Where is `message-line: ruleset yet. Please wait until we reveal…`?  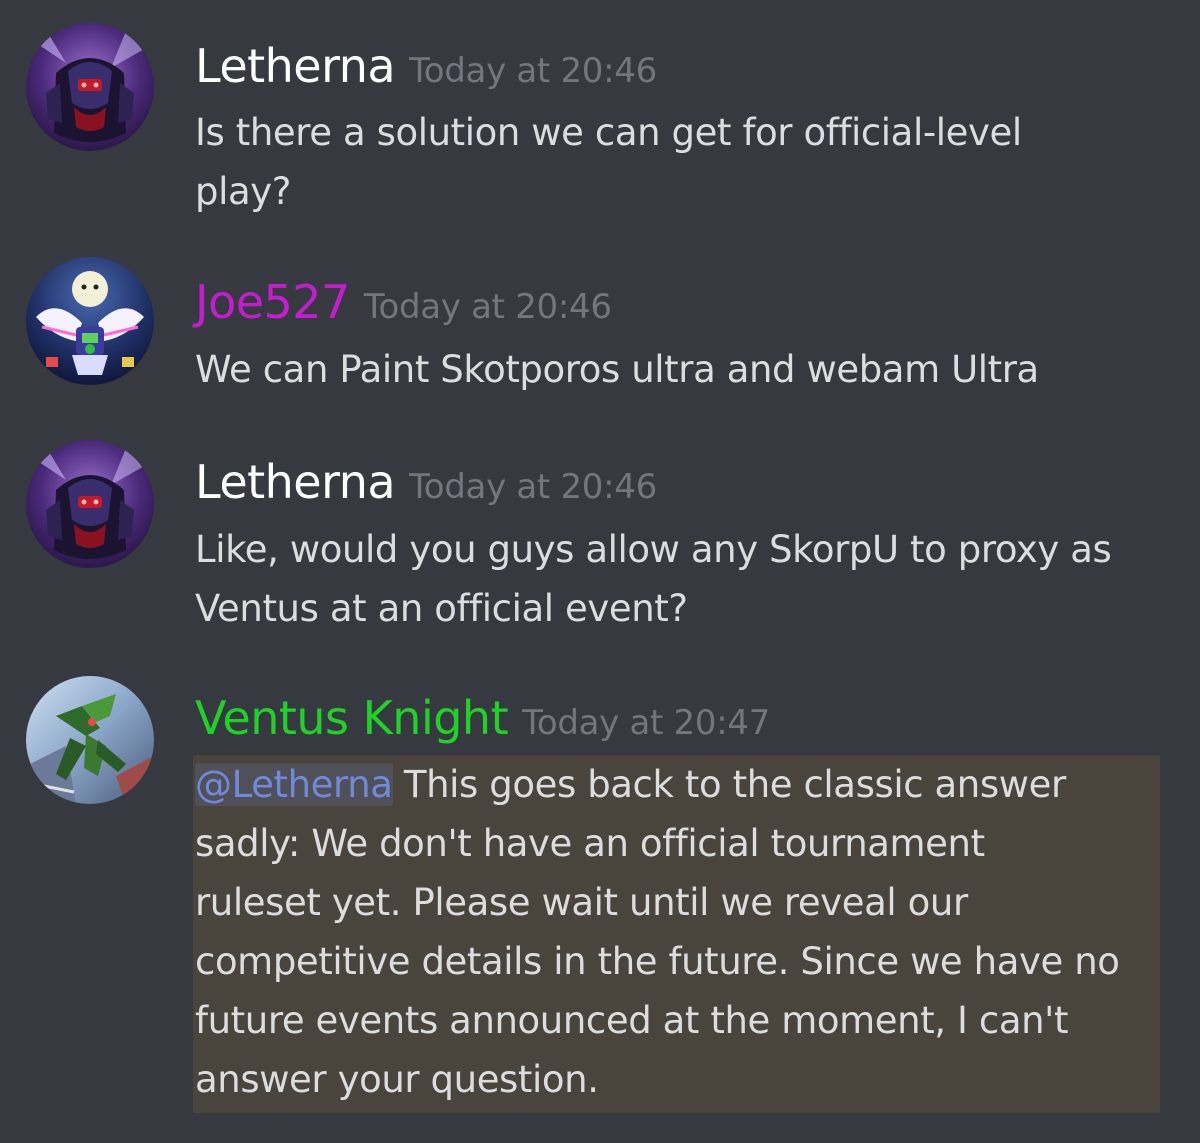
message-line: ruleset yet. Please wait until we reveal… is located at coordinates (581, 902).